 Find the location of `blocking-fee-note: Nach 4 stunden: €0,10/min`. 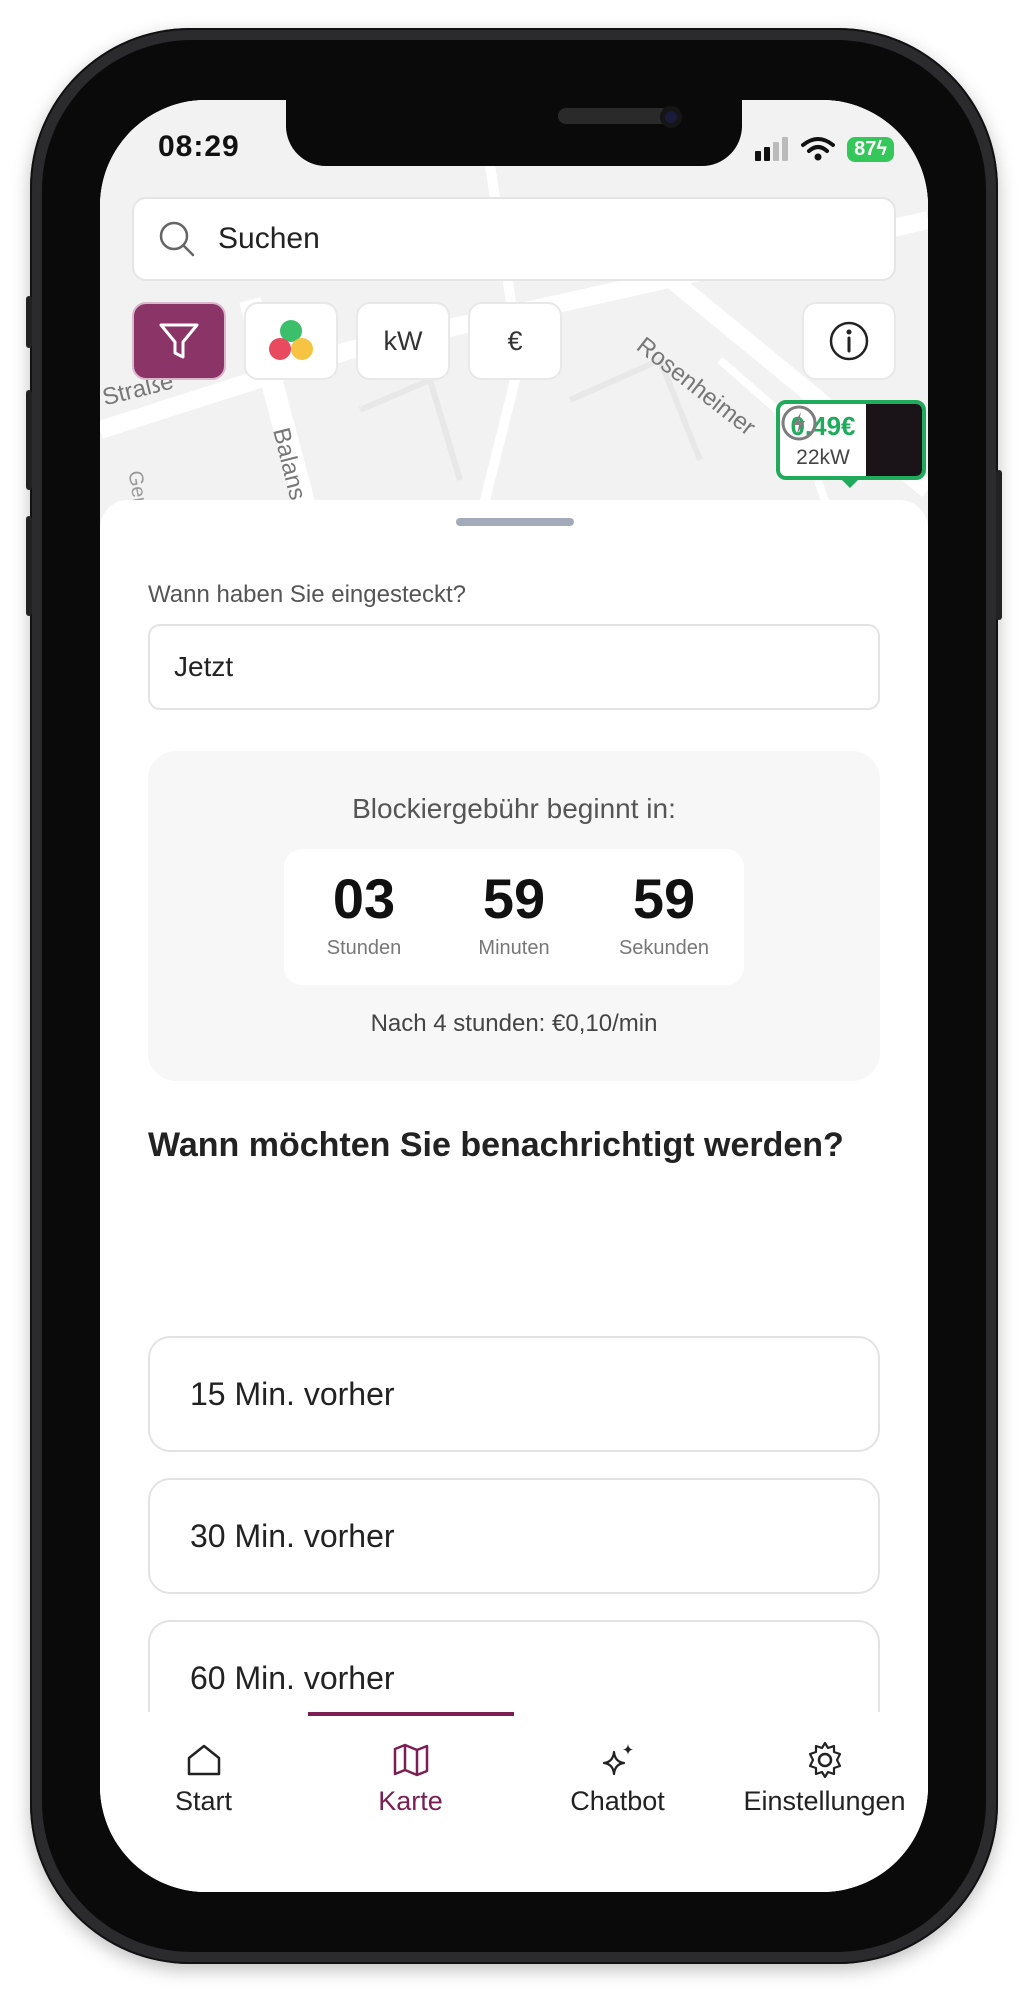

blocking-fee-note: Nach 4 stunden: €0,10/min is located at coordinates (514, 1023).